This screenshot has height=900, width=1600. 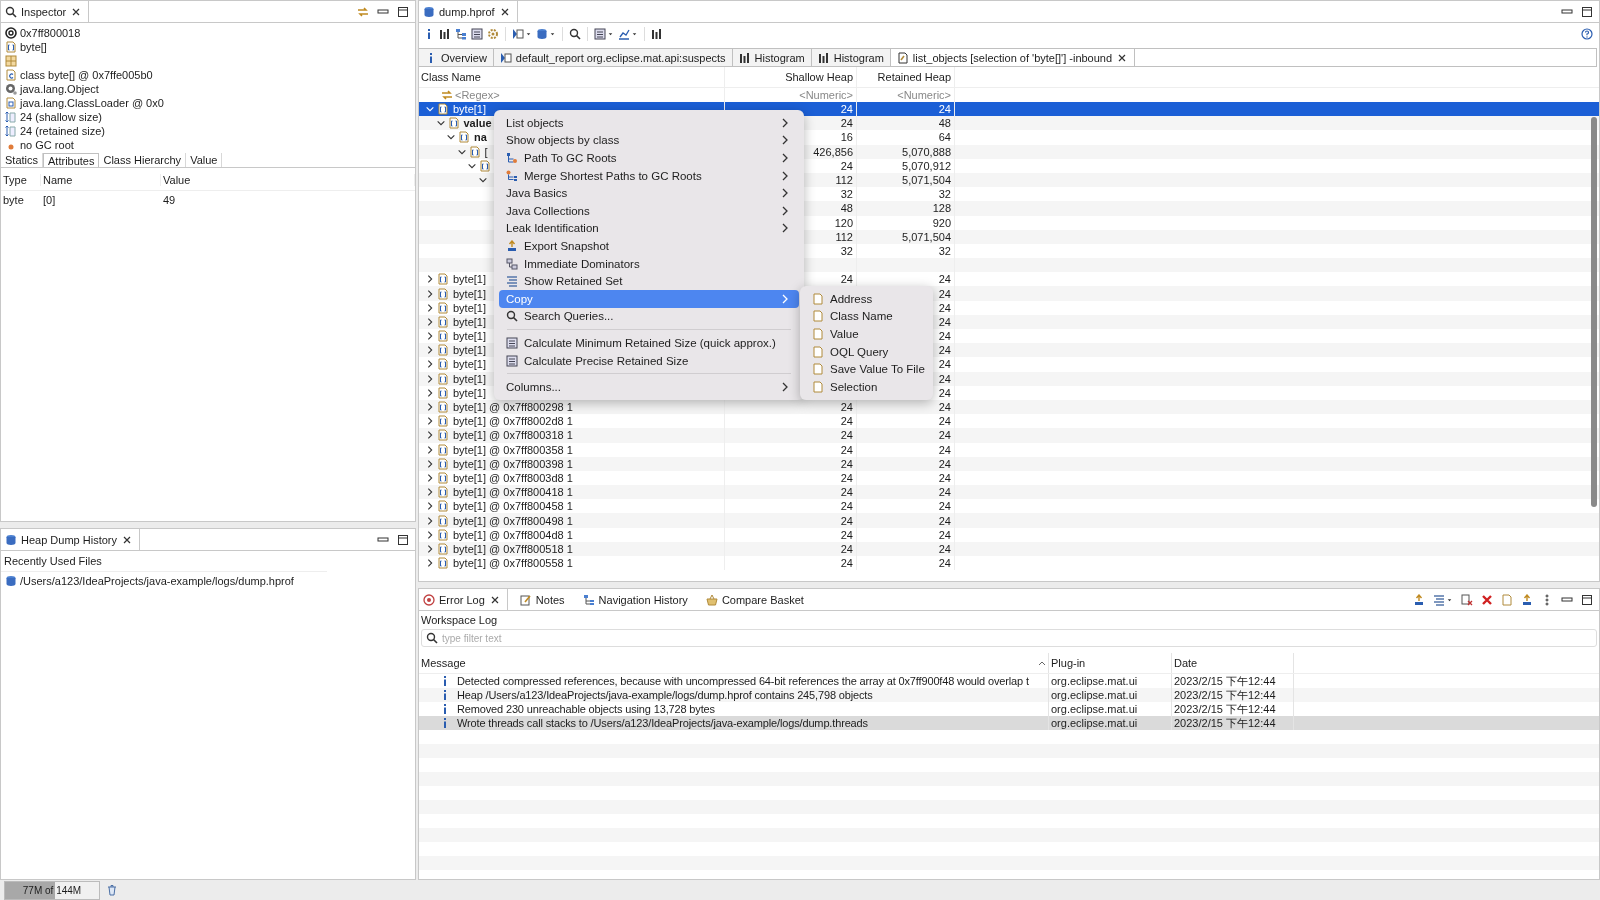 I want to click on menu-item: Selection, so click(x=866, y=386).